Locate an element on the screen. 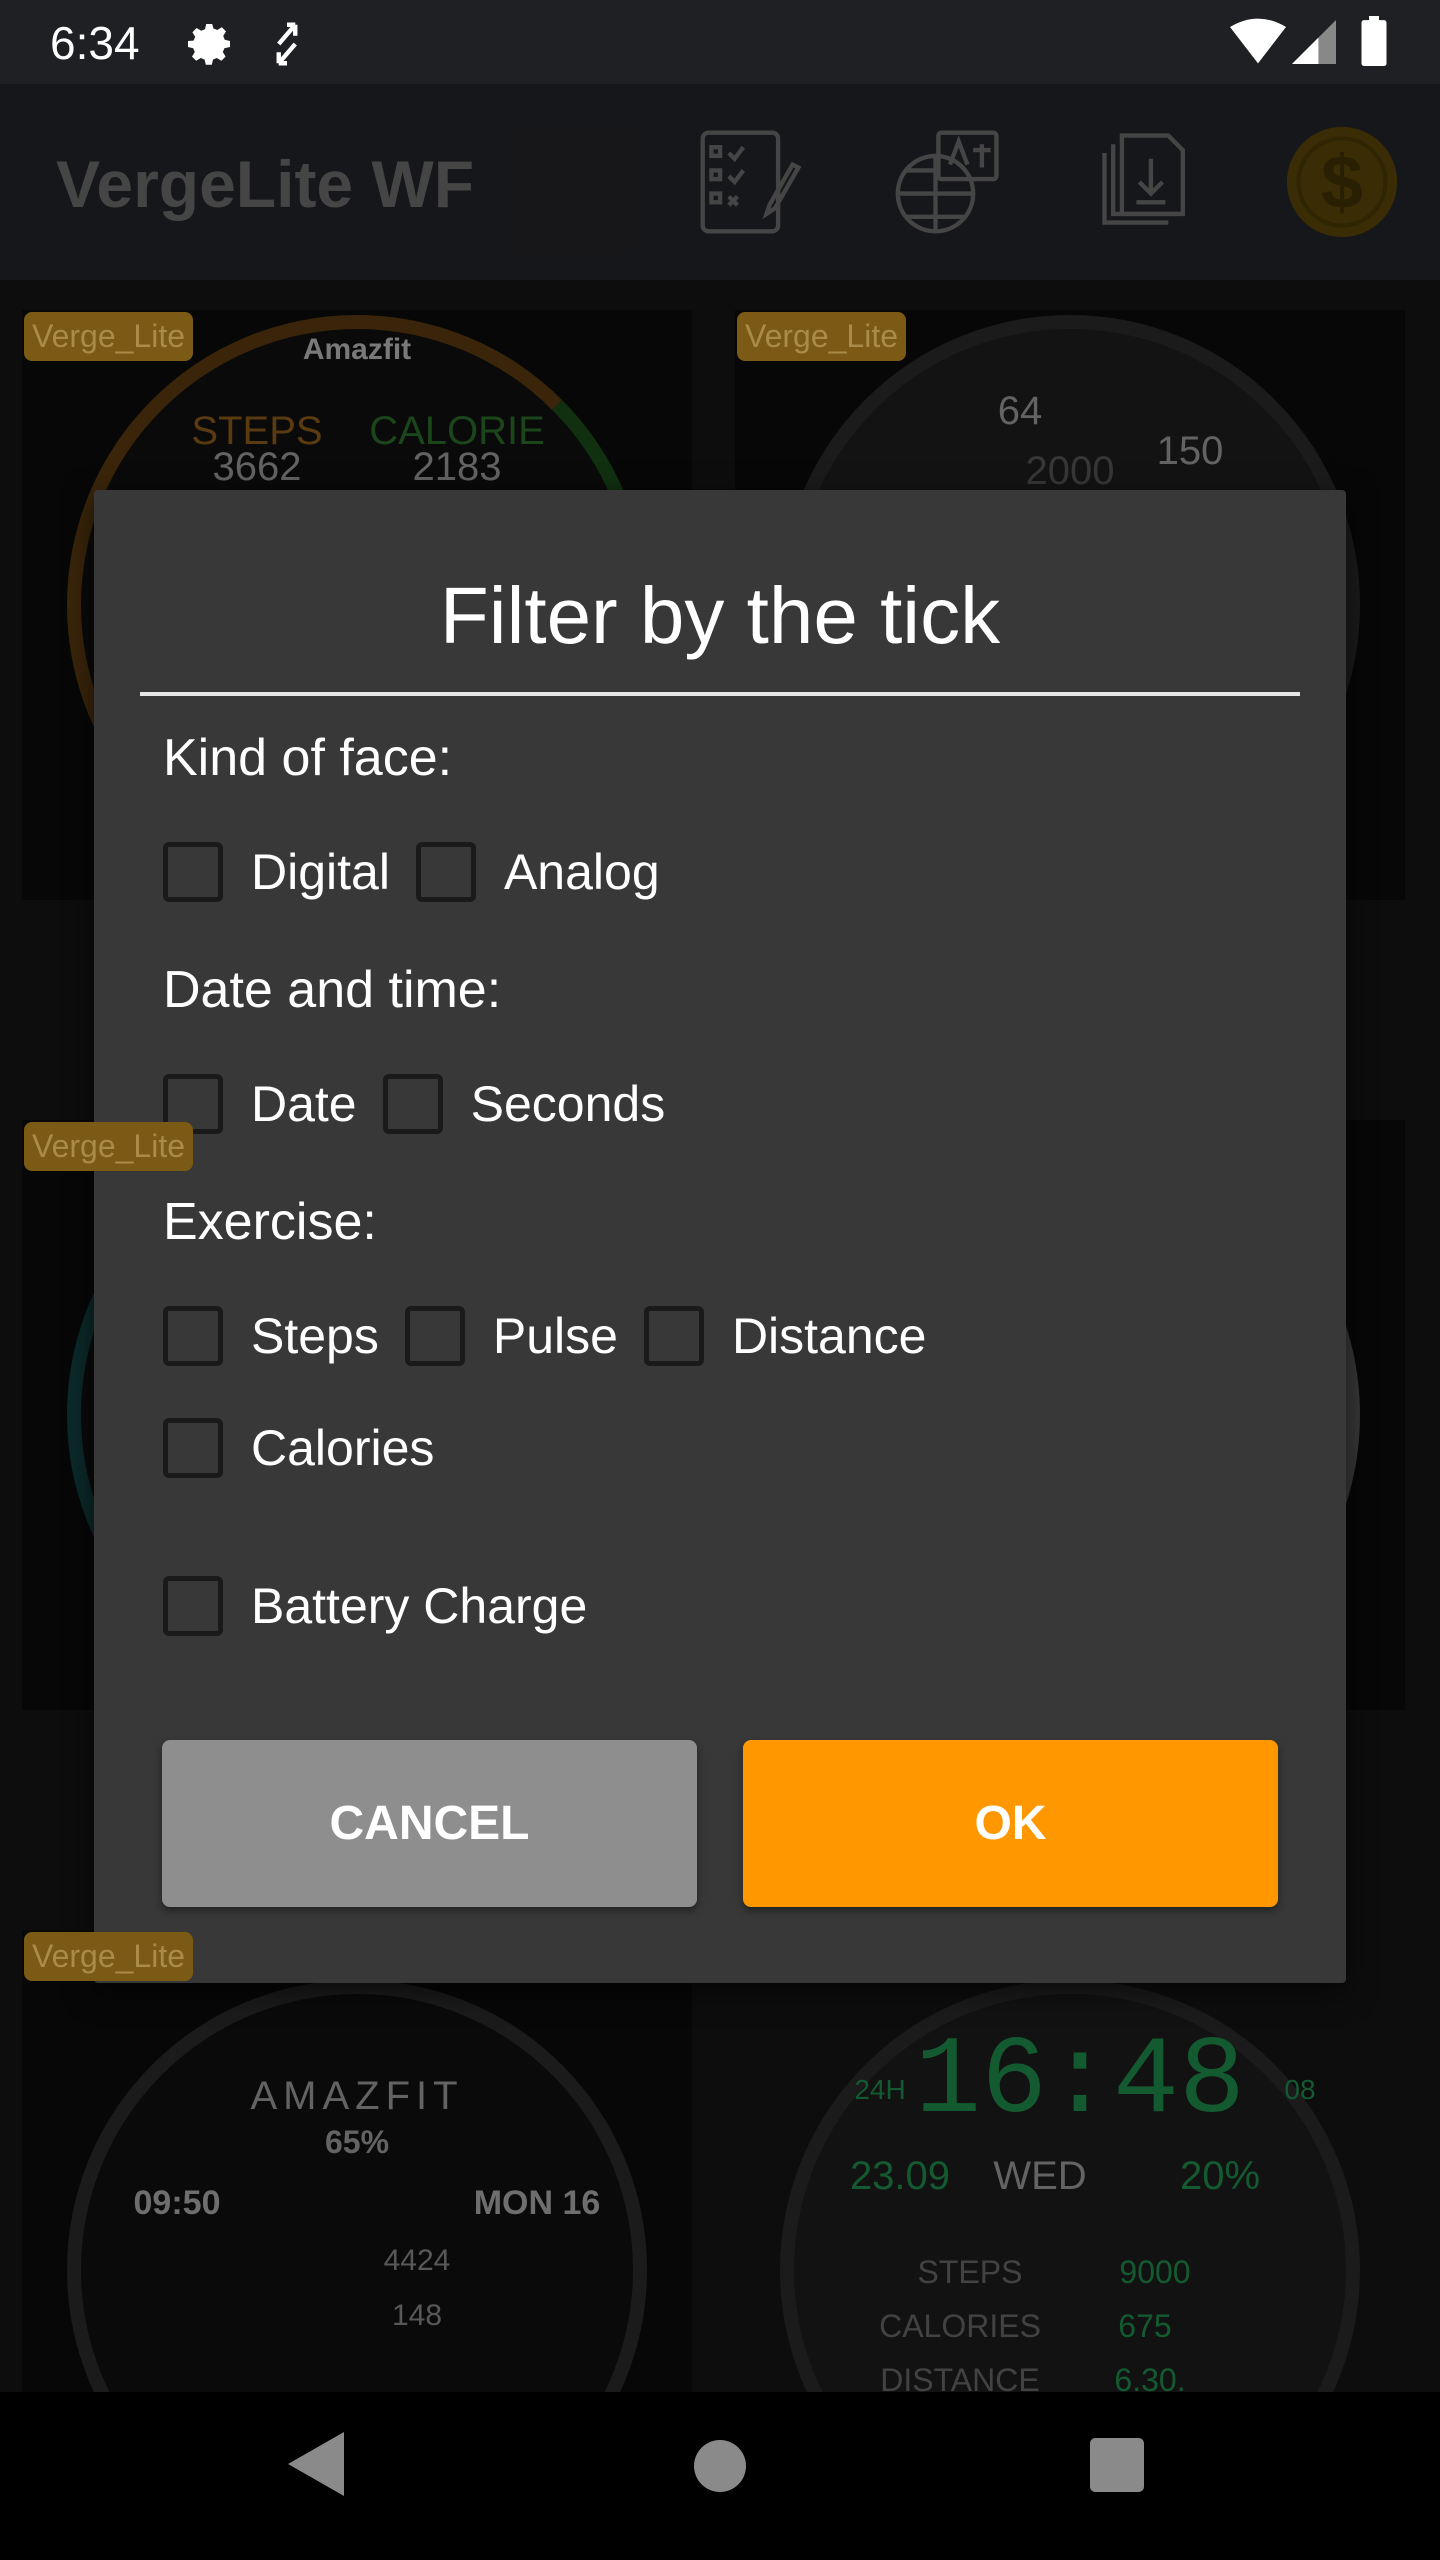  status-bar: 6:34 is located at coordinates (720, 42).